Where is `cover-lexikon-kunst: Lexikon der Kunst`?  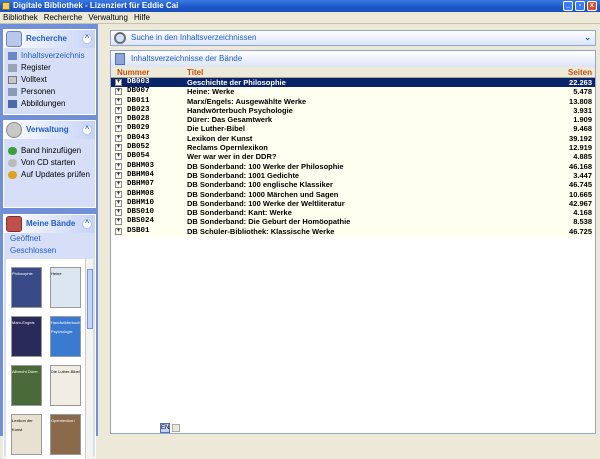 cover-lexikon-kunst: Lexikon der Kunst is located at coordinates (26, 434).